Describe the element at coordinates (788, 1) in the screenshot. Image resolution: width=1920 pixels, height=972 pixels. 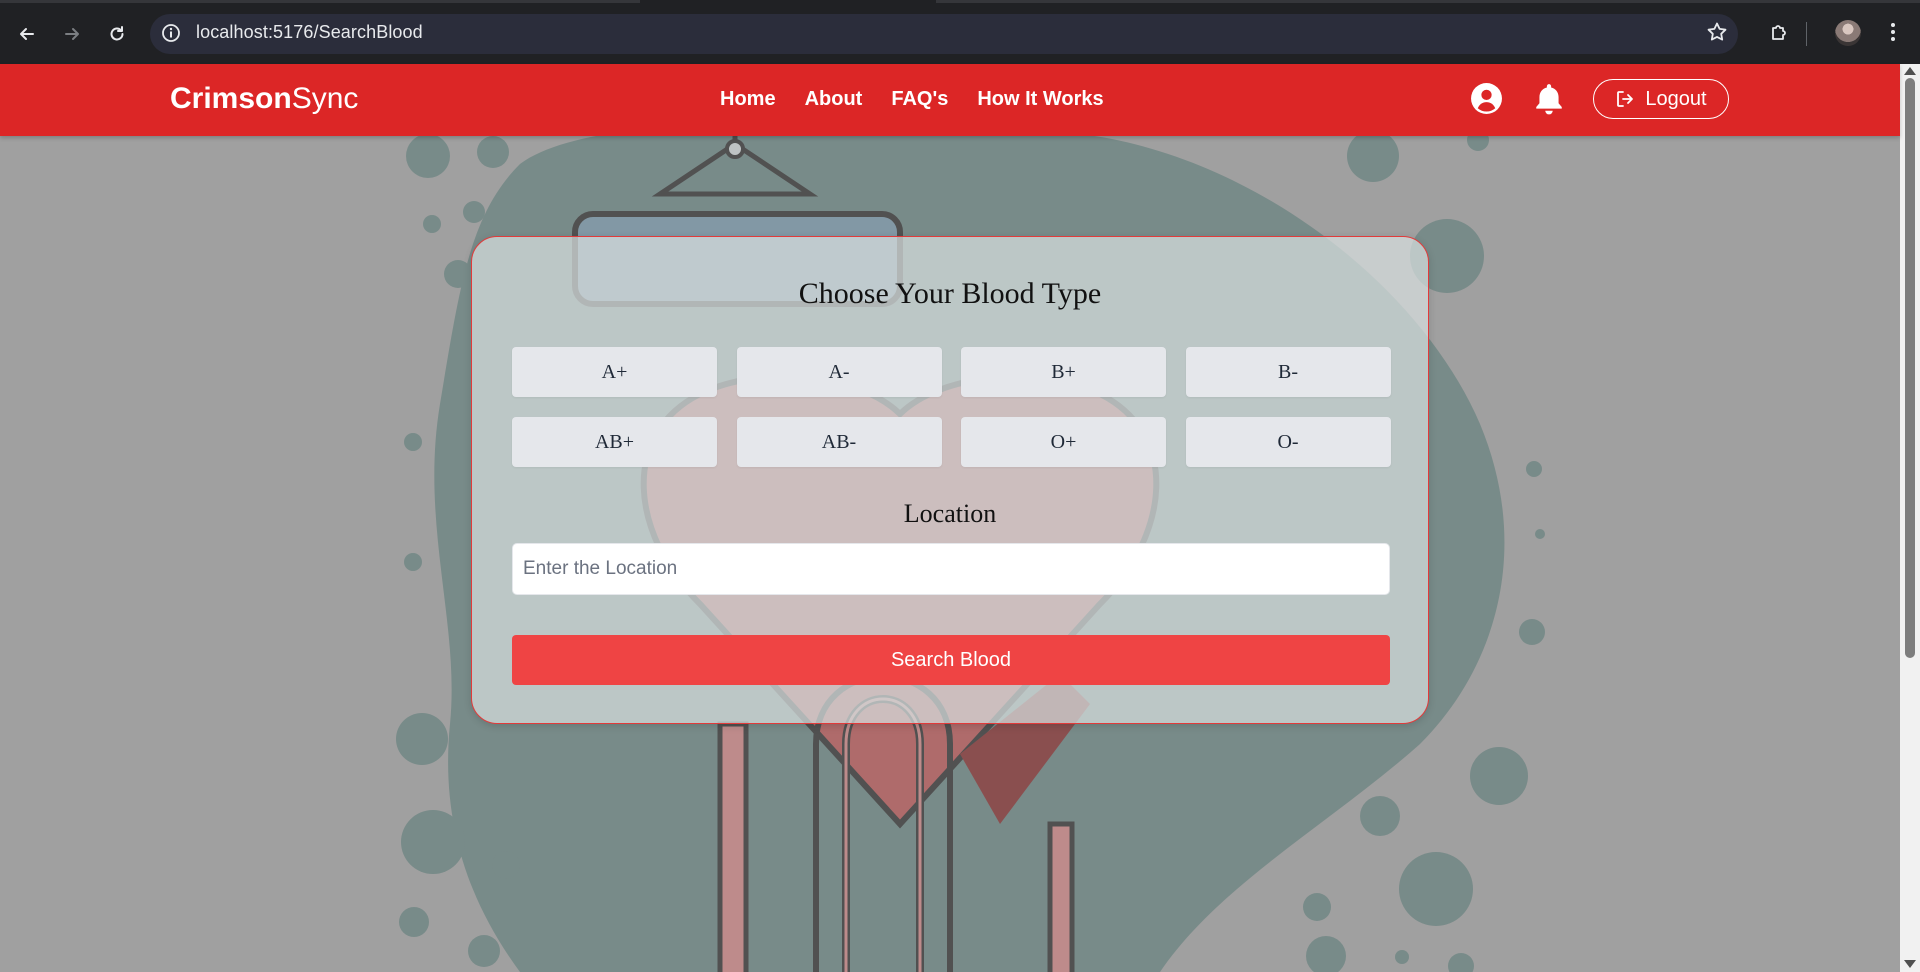
I see `active-tab` at that location.